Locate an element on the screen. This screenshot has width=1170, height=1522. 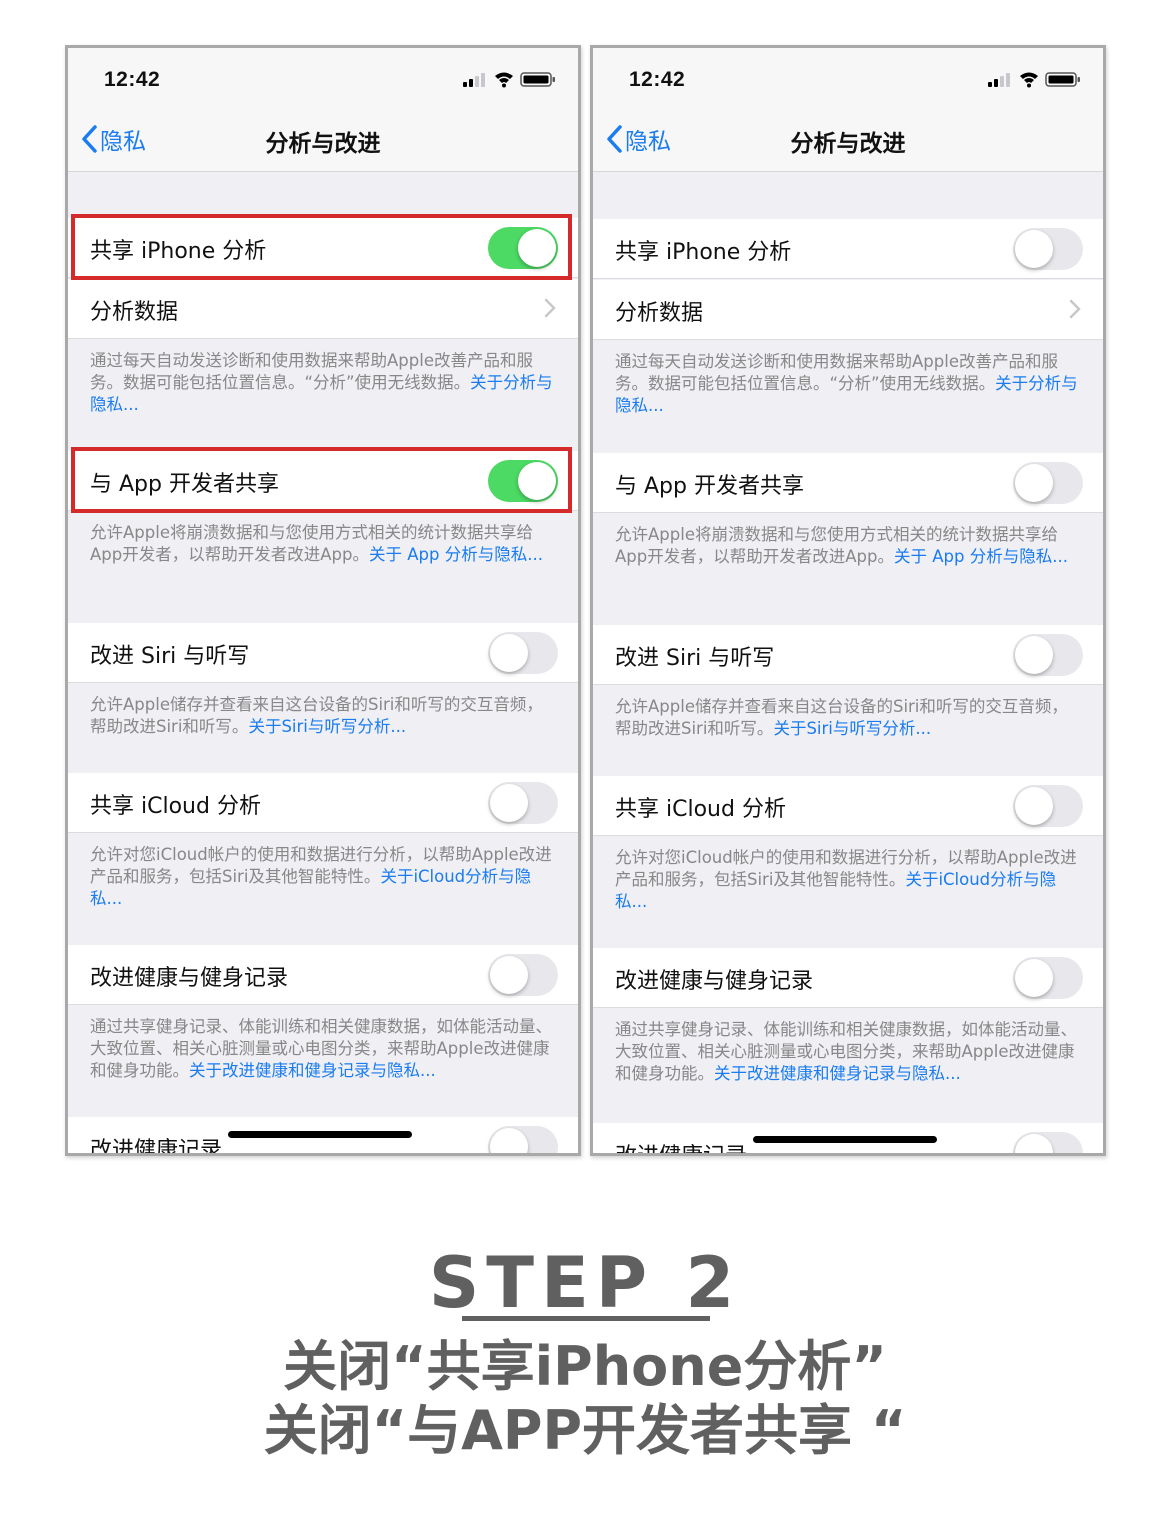
share-with-developers-toggle is located at coordinates (1048, 483).